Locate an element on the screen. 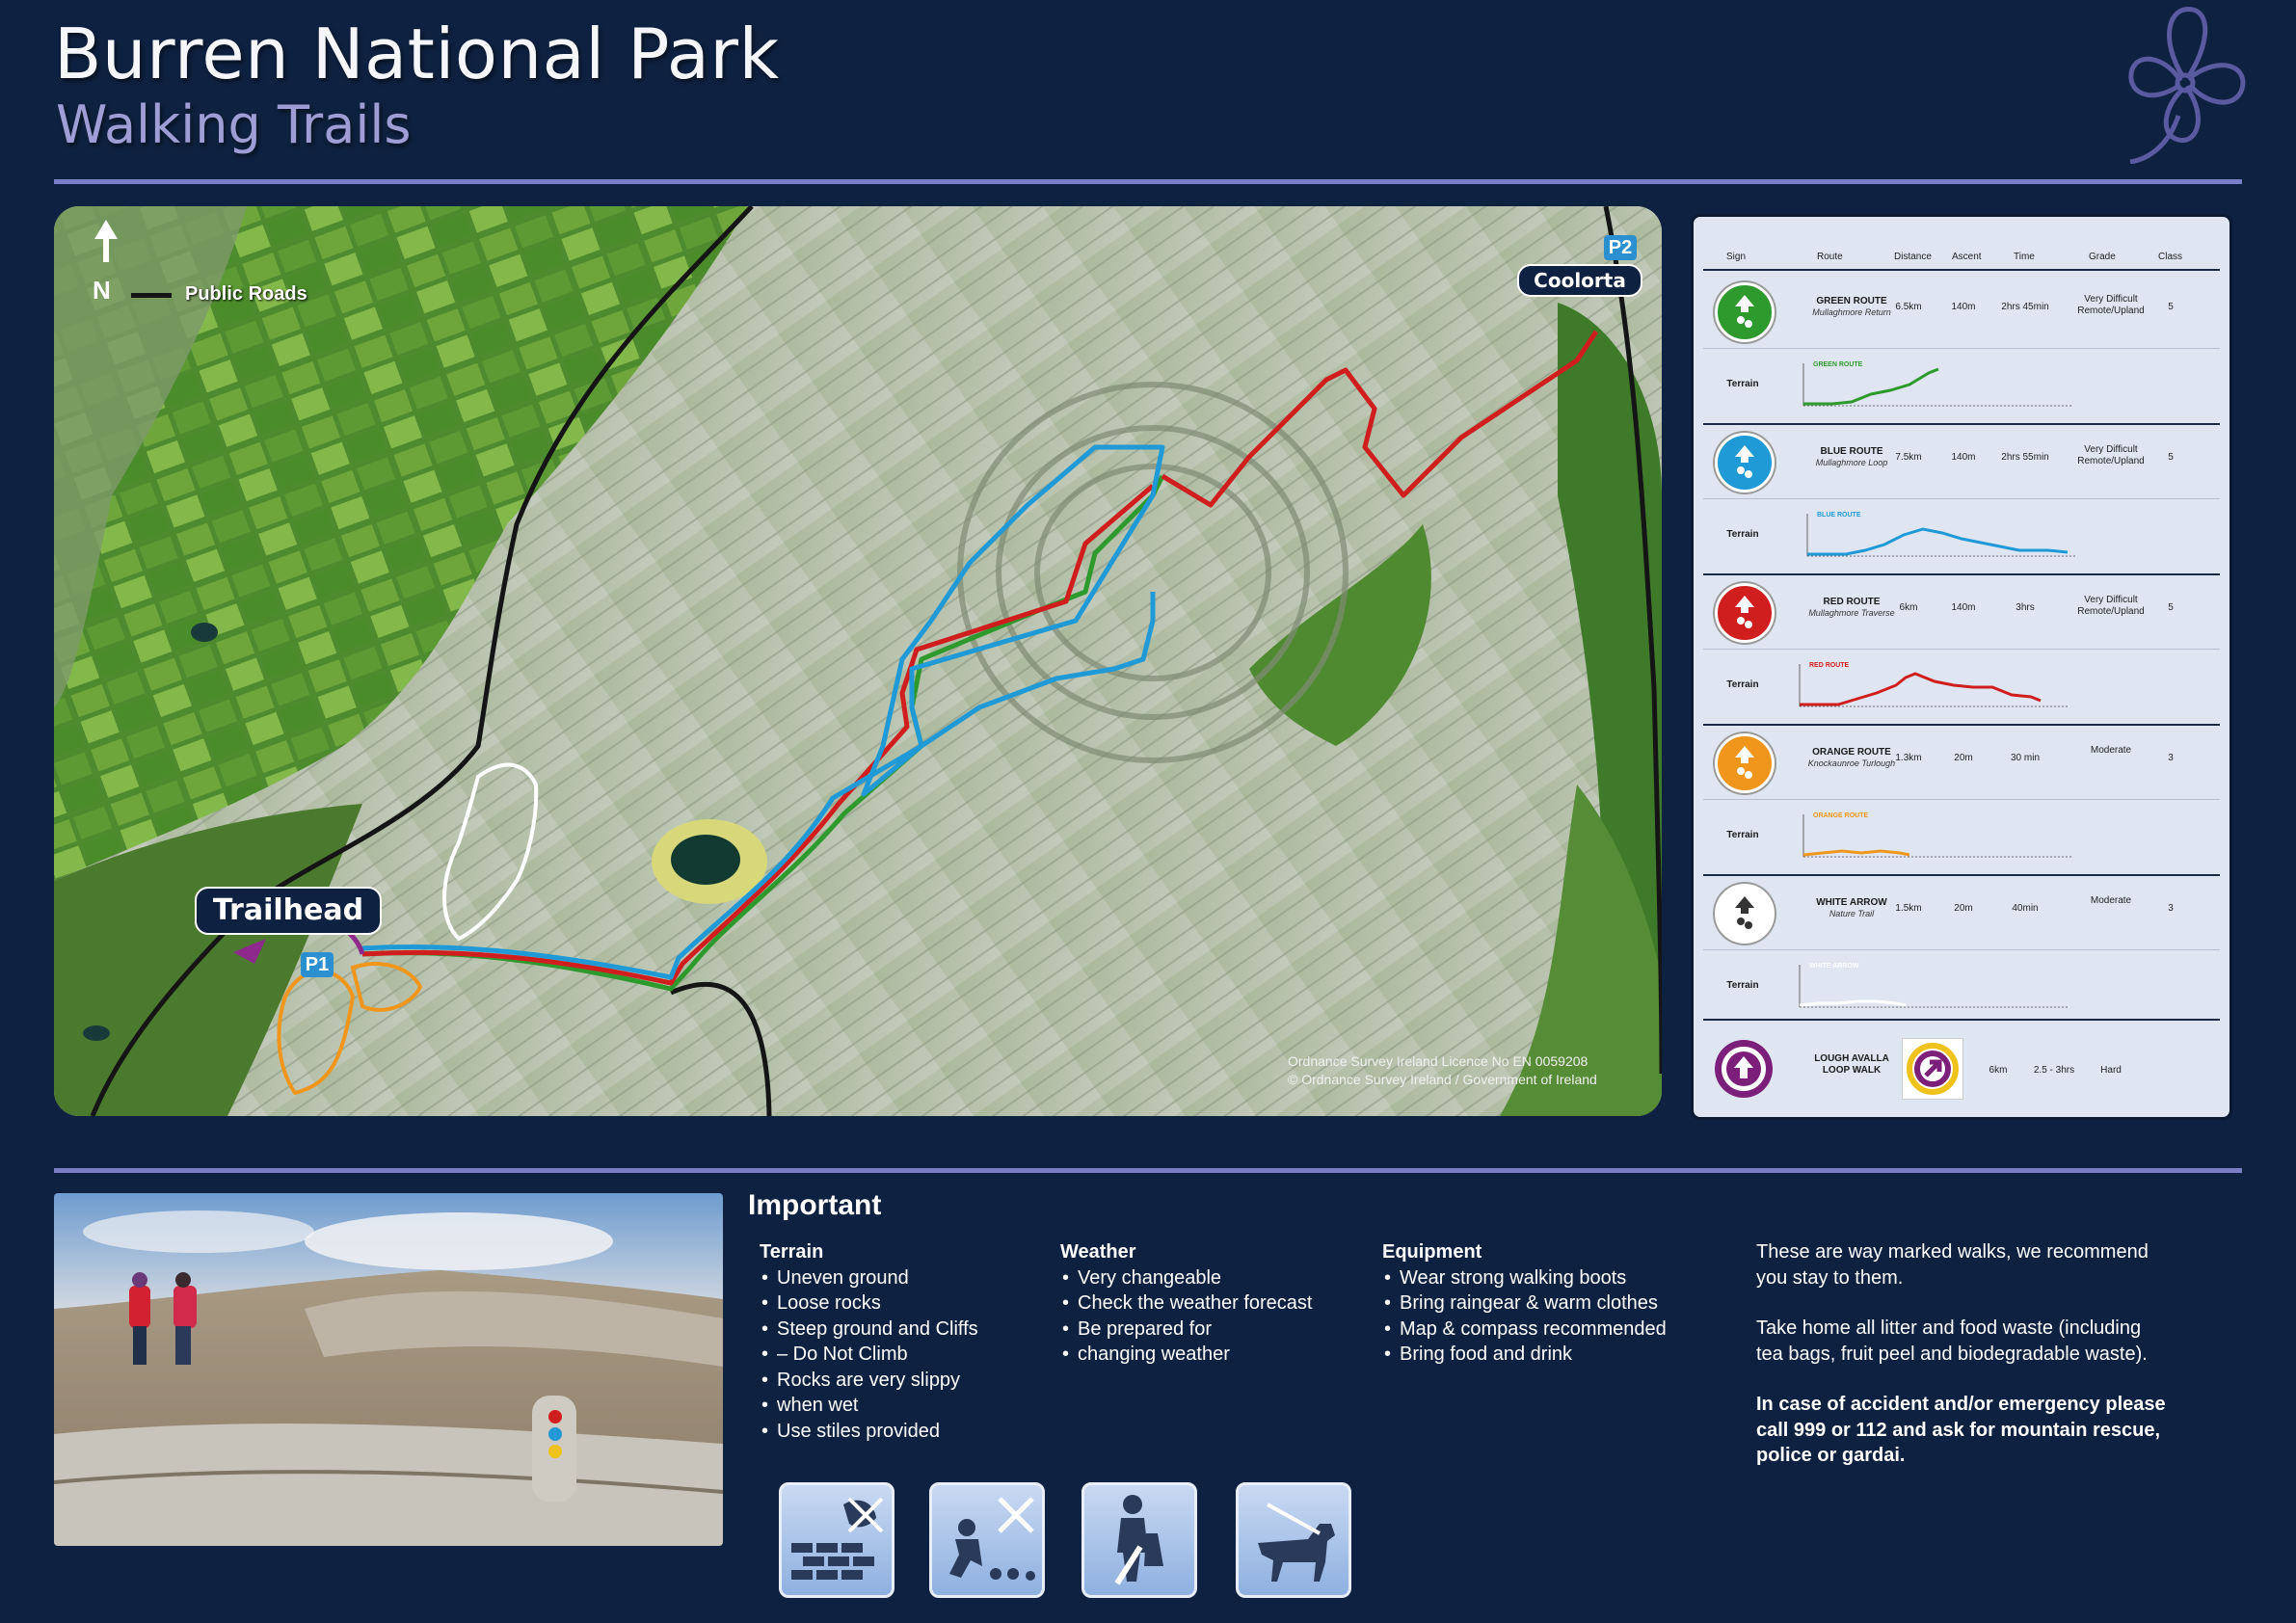 This screenshot has height=1623, width=2296. parking-p2-badge: P2 is located at coordinates (1620, 247).